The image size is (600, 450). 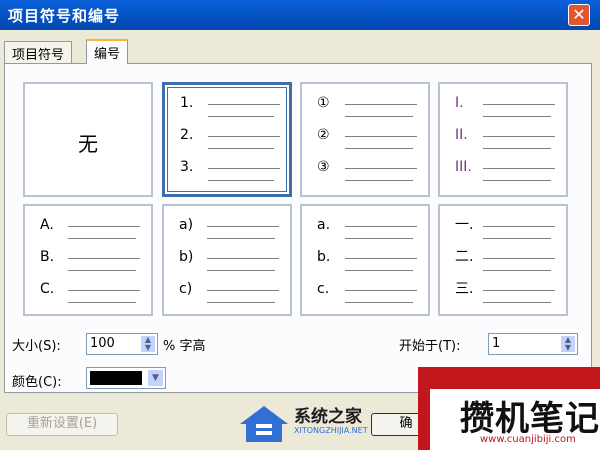 I want to click on tab-bullets: 项目符号, so click(x=38, y=52).